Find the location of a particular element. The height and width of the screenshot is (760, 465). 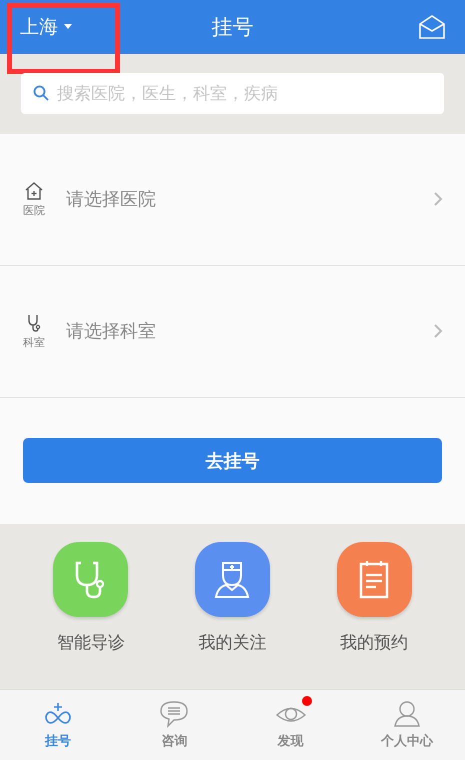

shortcut-label: 我的关注 is located at coordinates (232, 643).